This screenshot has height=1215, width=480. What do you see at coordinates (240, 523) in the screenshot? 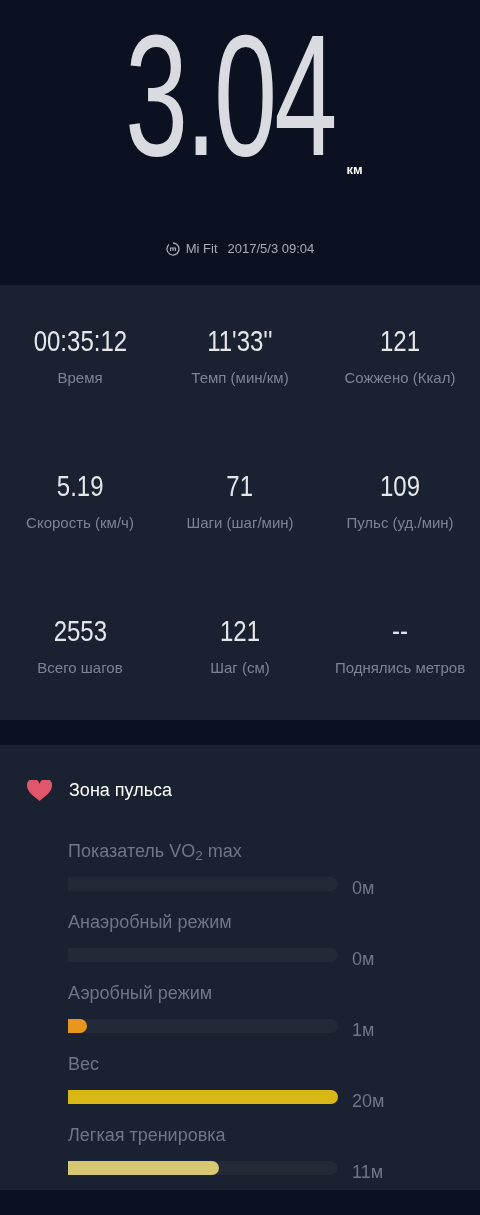
I see `stat-label: Шаги (шаг/мин)` at bounding box center [240, 523].